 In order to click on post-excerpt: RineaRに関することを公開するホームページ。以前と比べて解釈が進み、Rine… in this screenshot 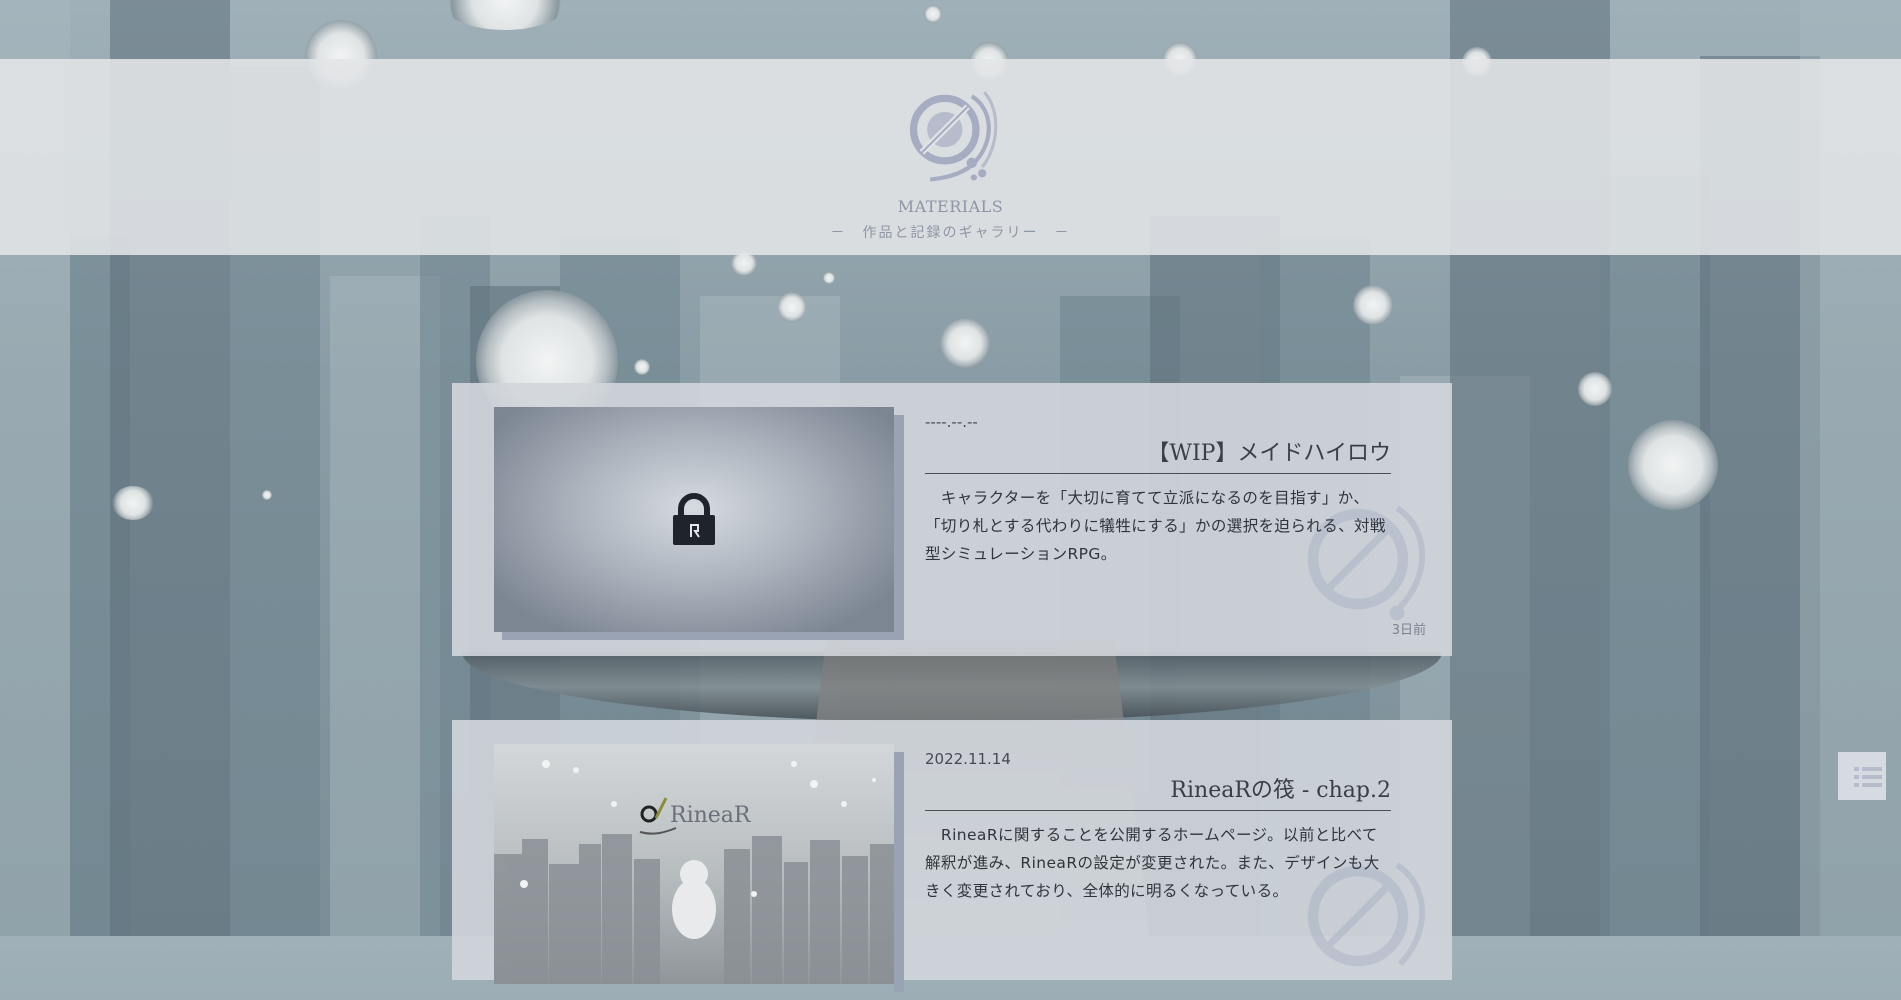, I will do `click(1152, 863)`.